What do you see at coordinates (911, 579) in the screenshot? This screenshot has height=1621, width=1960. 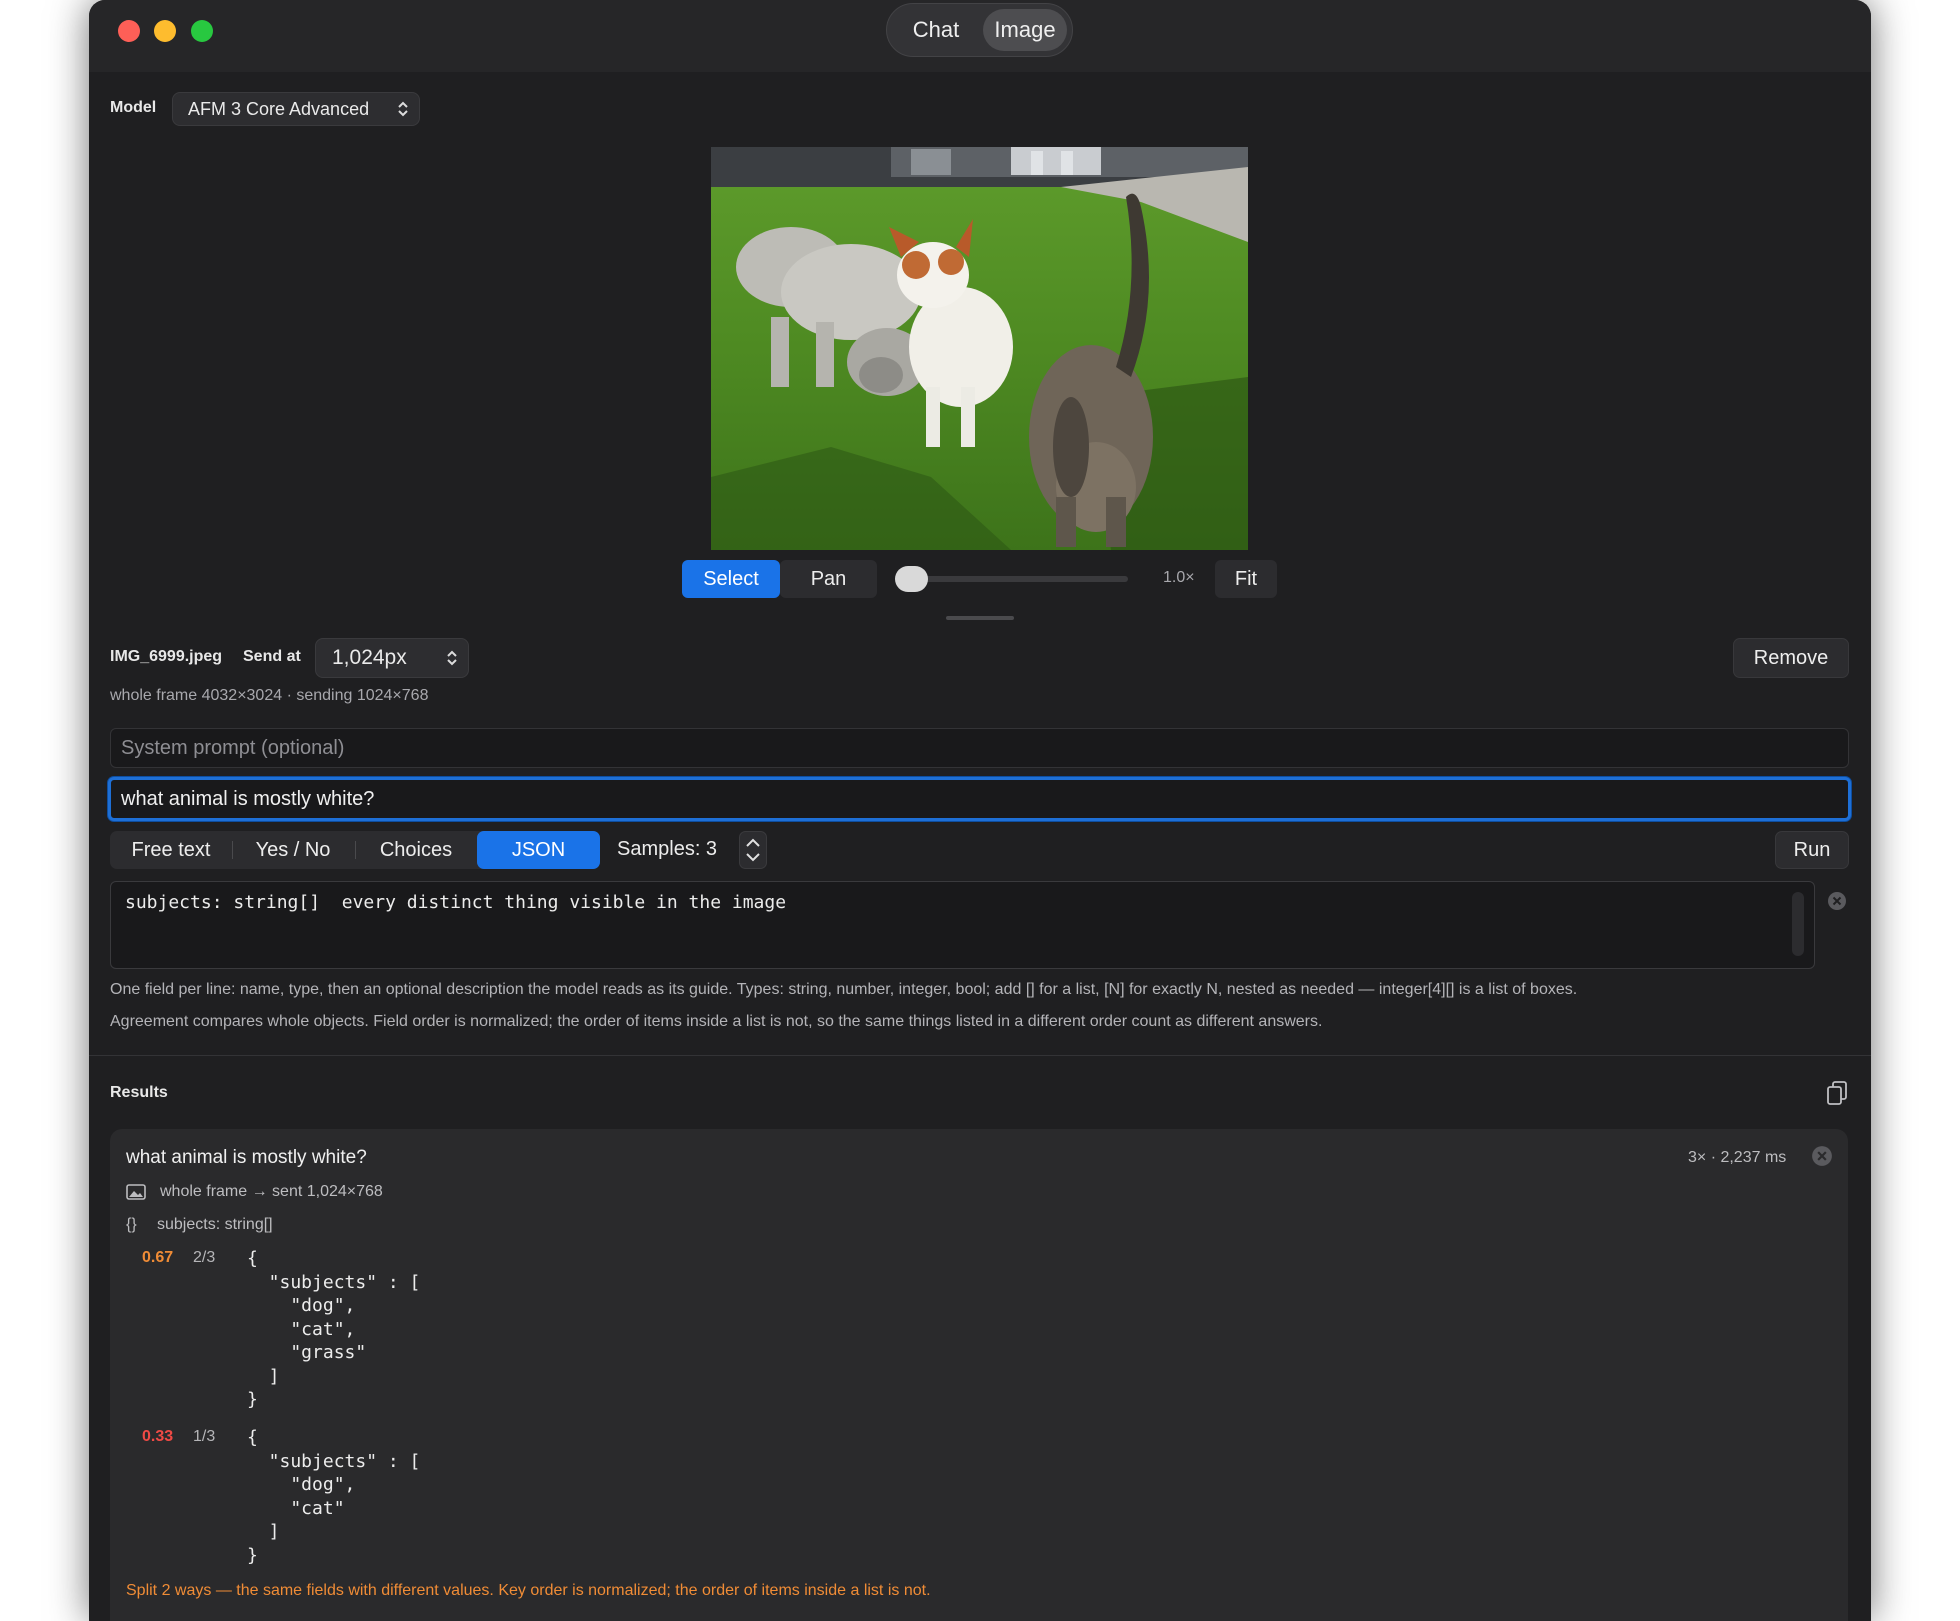 I see `zoom-slider-knob` at bounding box center [911, 579].